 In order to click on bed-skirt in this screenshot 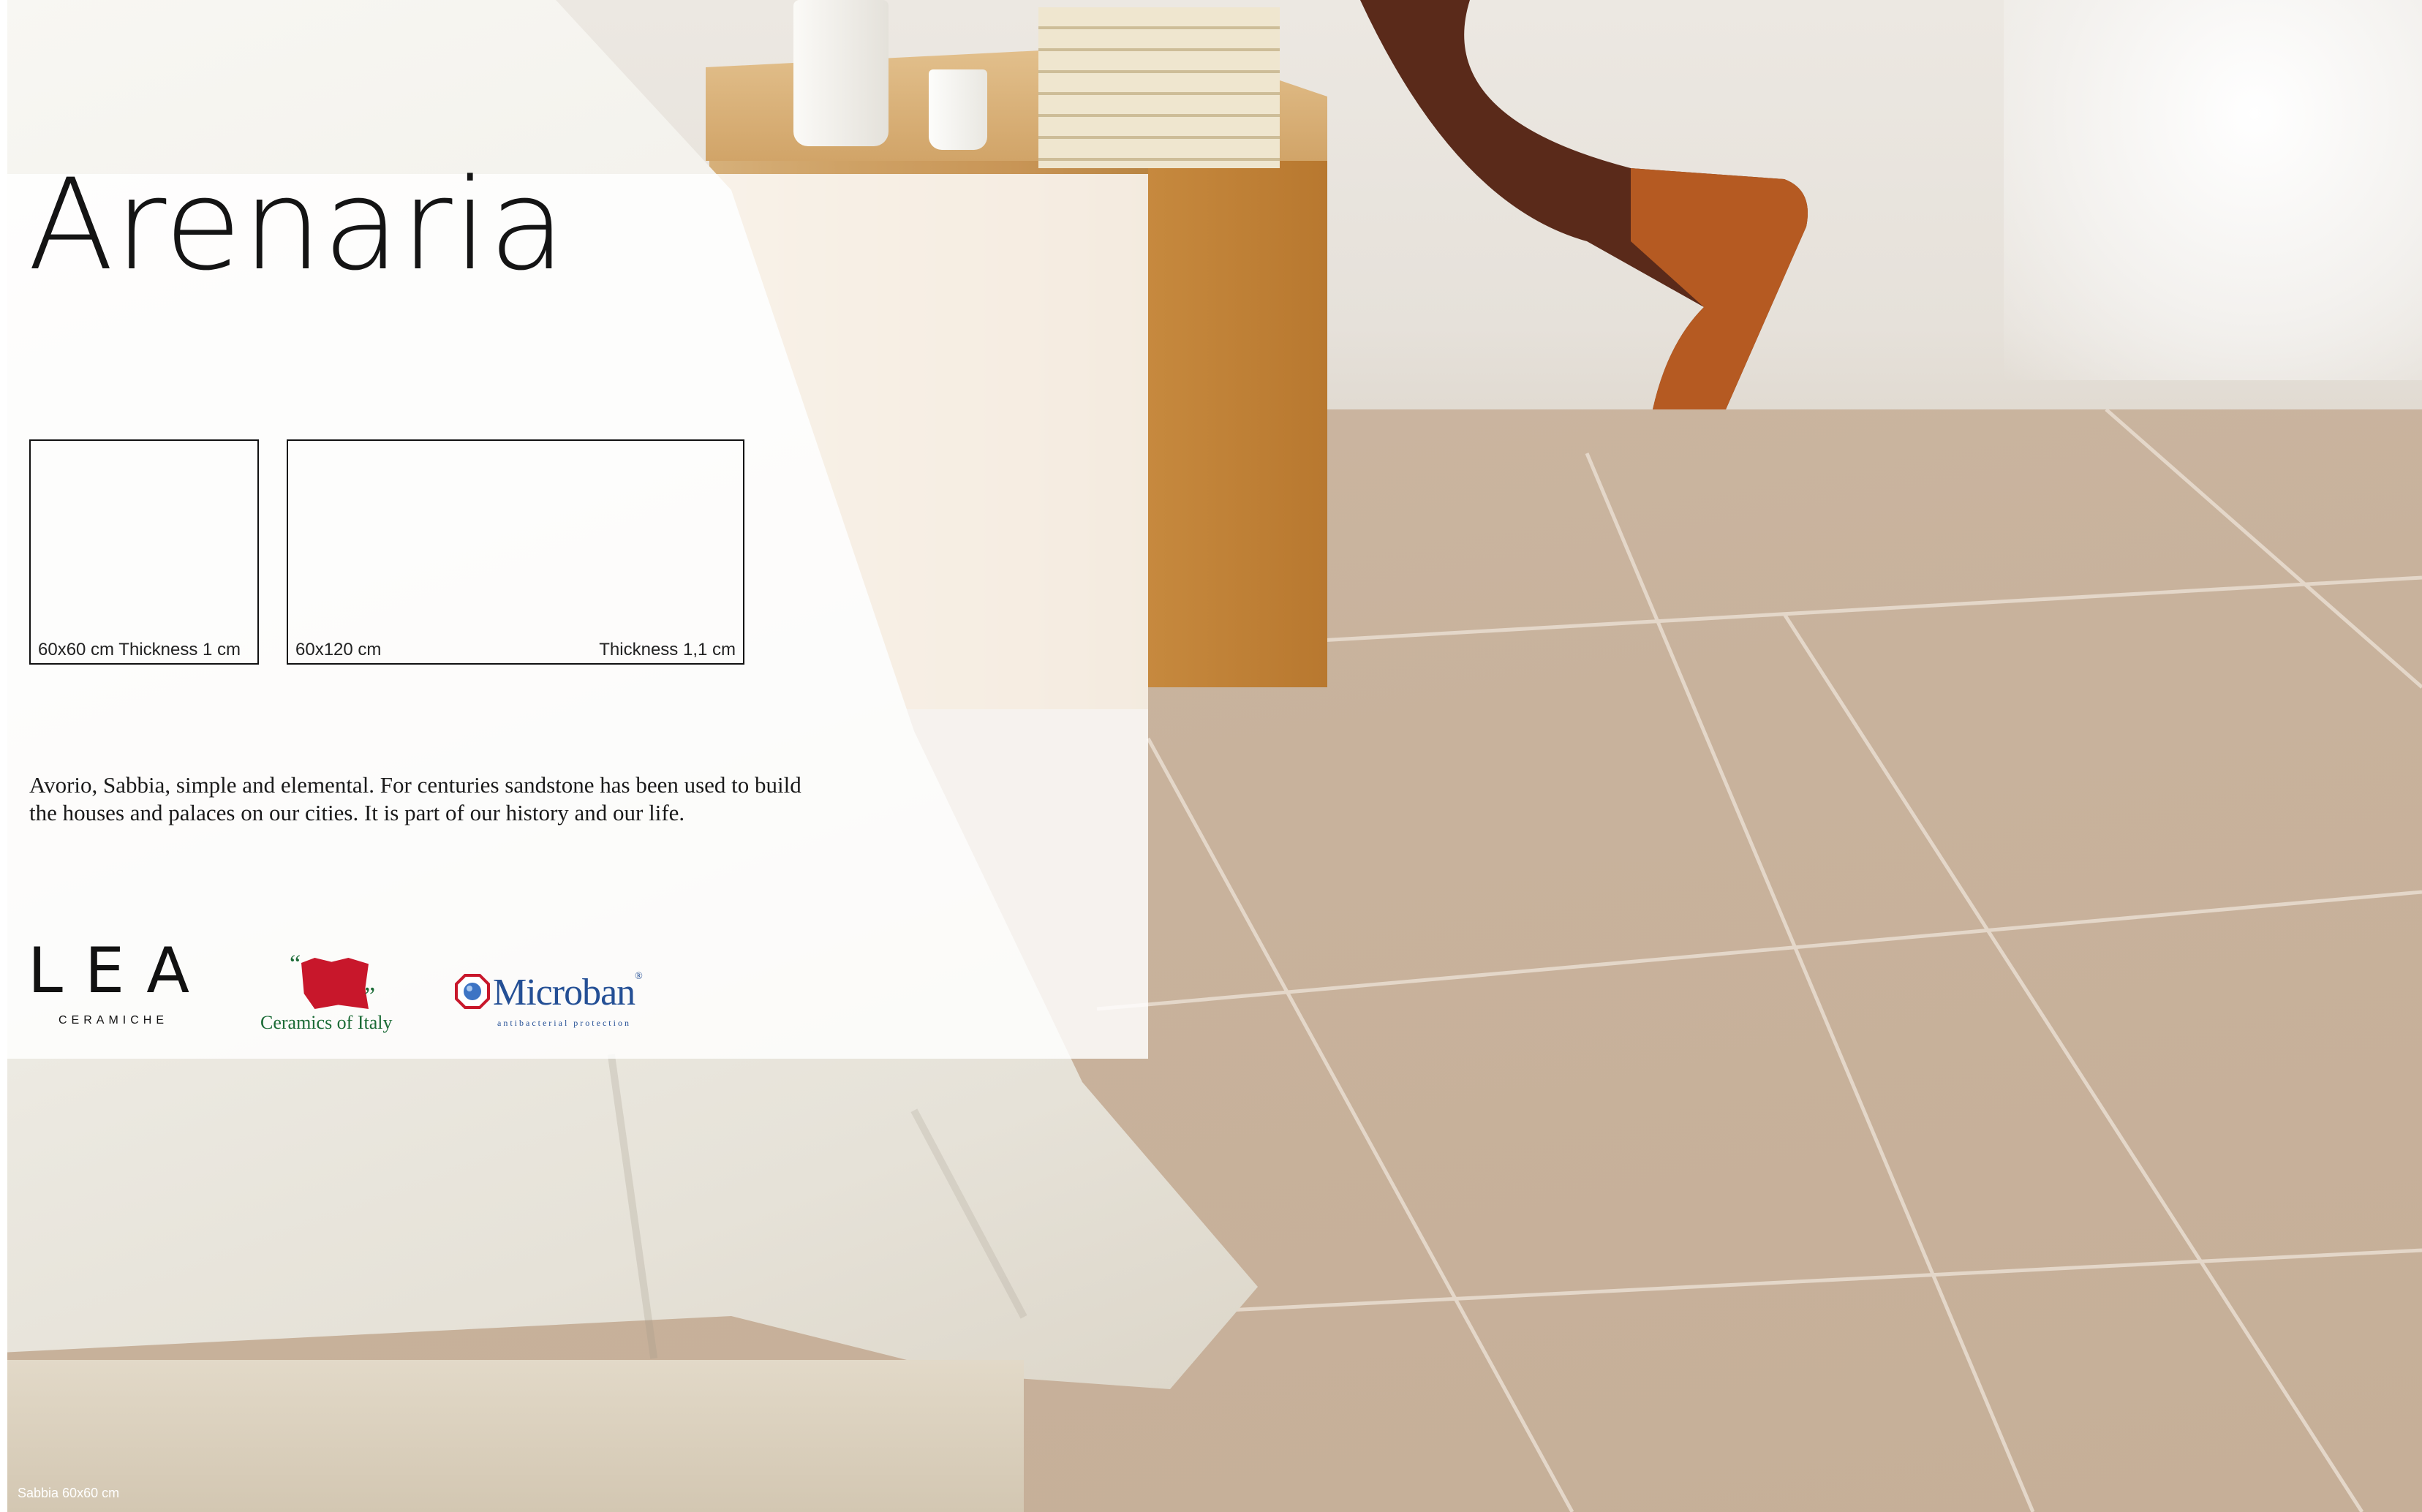, I will do `click(512, 1436)`.